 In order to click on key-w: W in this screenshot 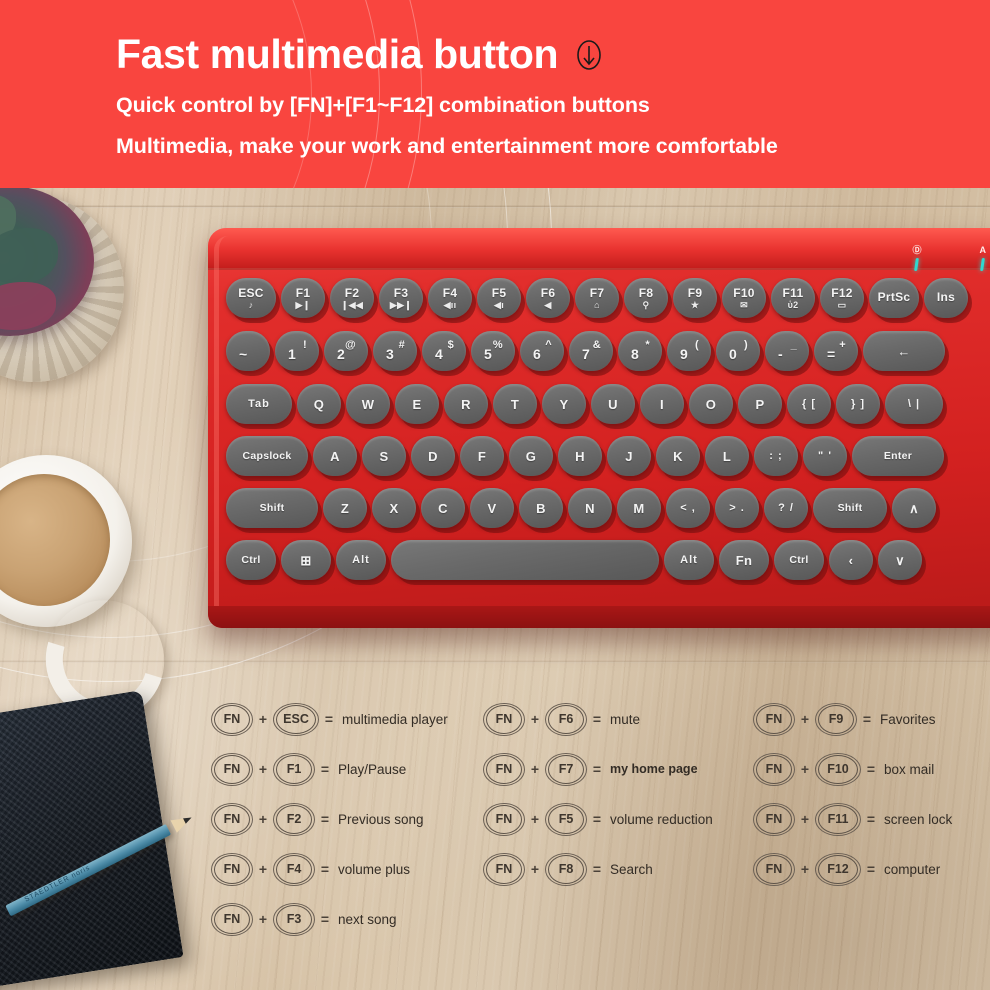, I will do `click(368, 404)`.